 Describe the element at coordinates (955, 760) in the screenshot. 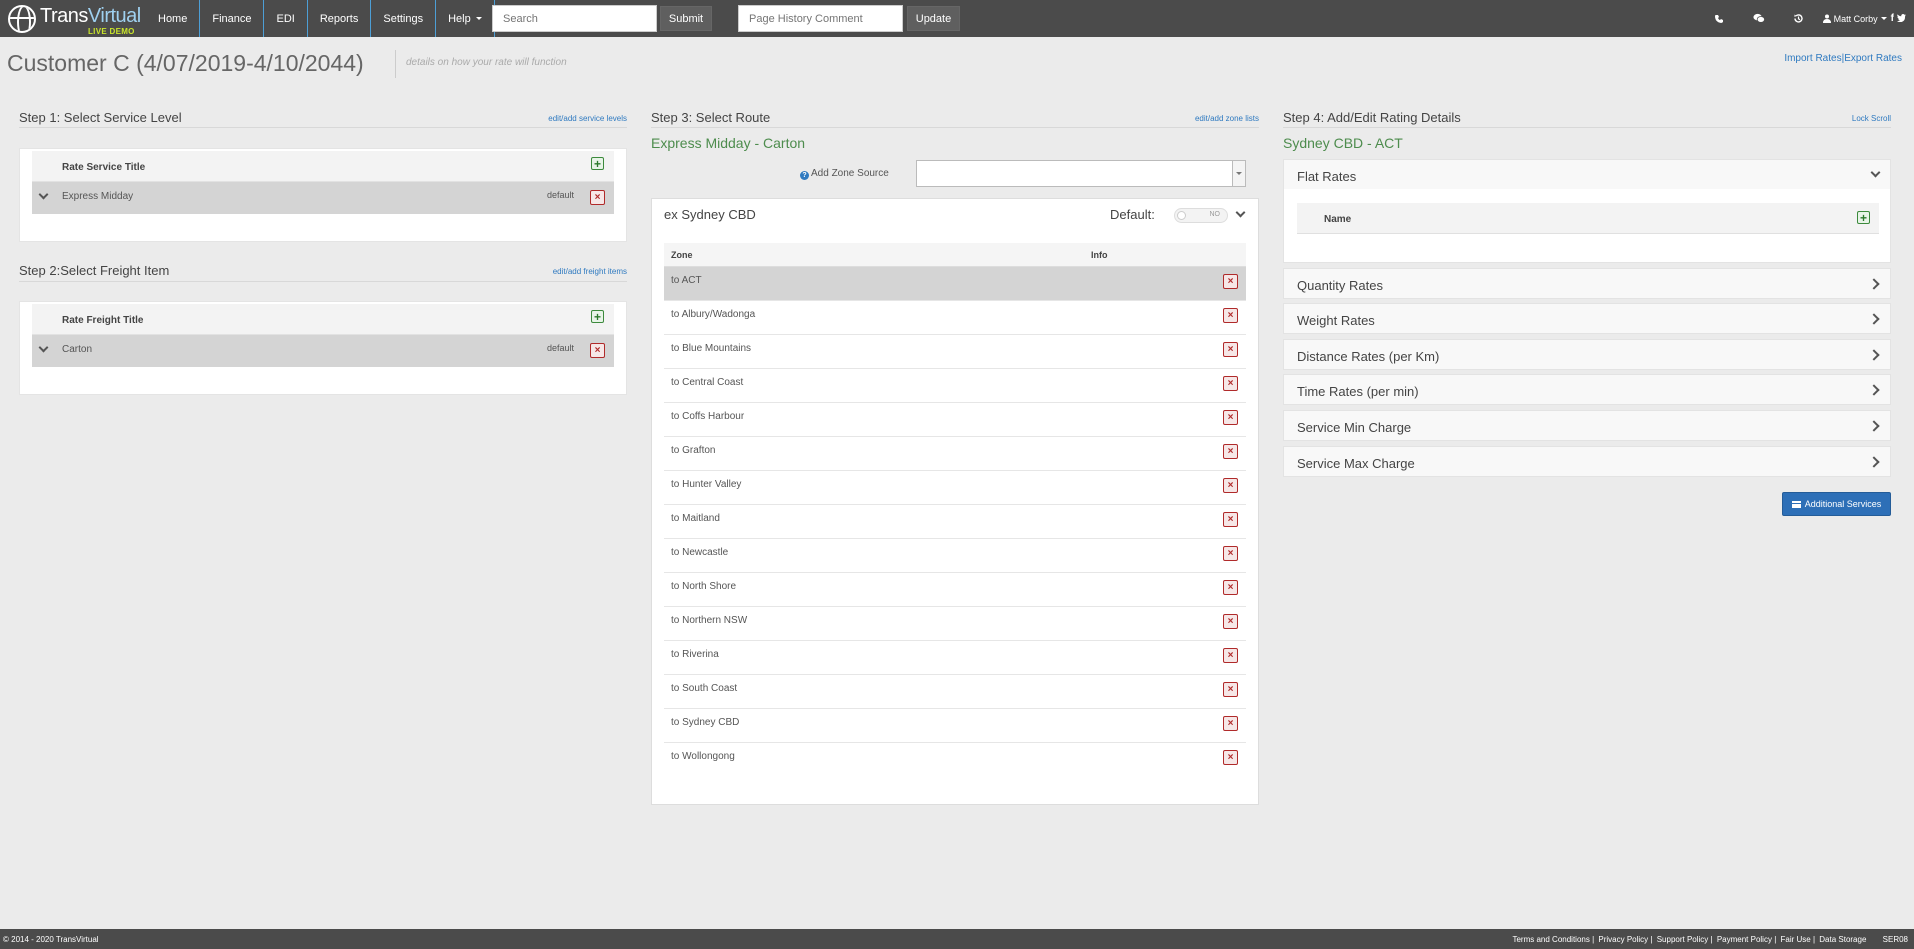

I see `zone-row: to Wollongong ×` at that location.